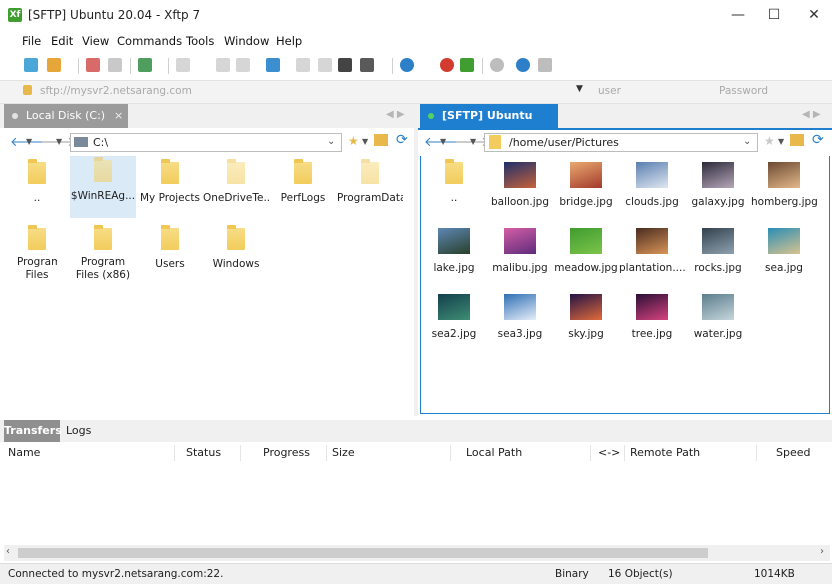  Describe the element at coordinates (417, 504) in the screenshot. I see `transfers-list` at that location.